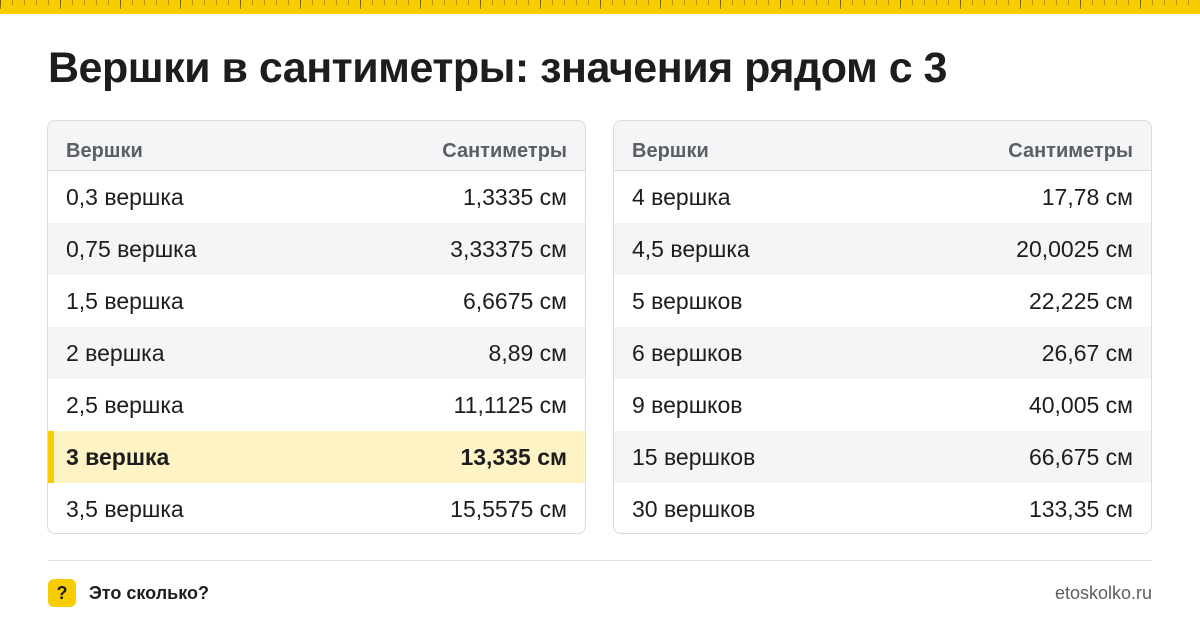 The width and height of the screenshot is (1200, 625). What do you see at coordinates (527, 352) in the screenshot?
I see `cell-centimeters: 8,89 см` at bounding box center [527, 352].